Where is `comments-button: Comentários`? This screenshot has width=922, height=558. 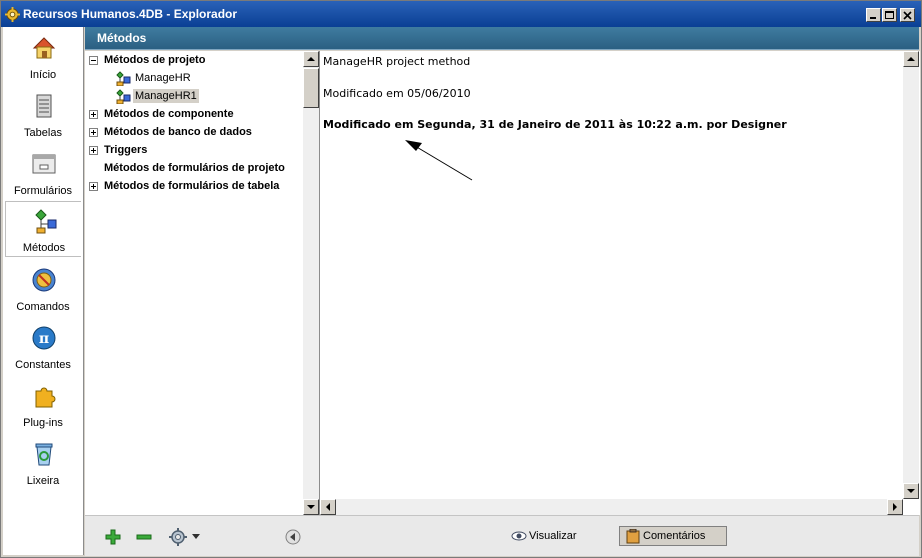 comments-button: Comentários is located at coordinates (673, 536).